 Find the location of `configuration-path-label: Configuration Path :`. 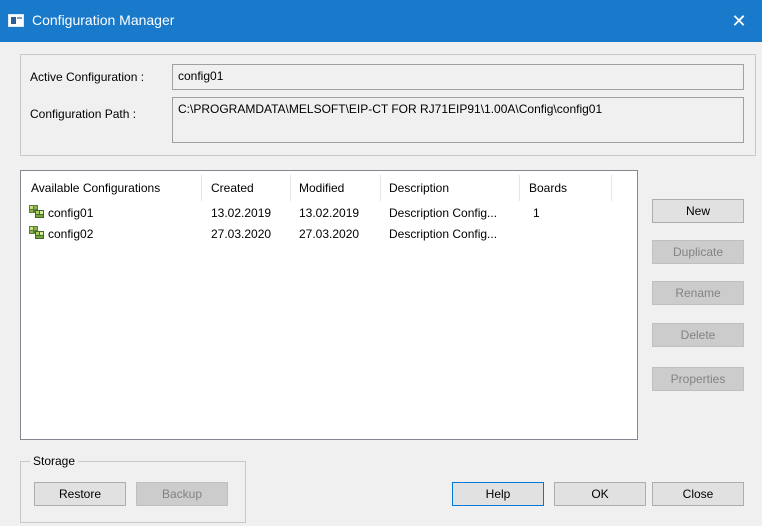

configuration-path-label: Configuration Path : is located at coordinates (83, 114).